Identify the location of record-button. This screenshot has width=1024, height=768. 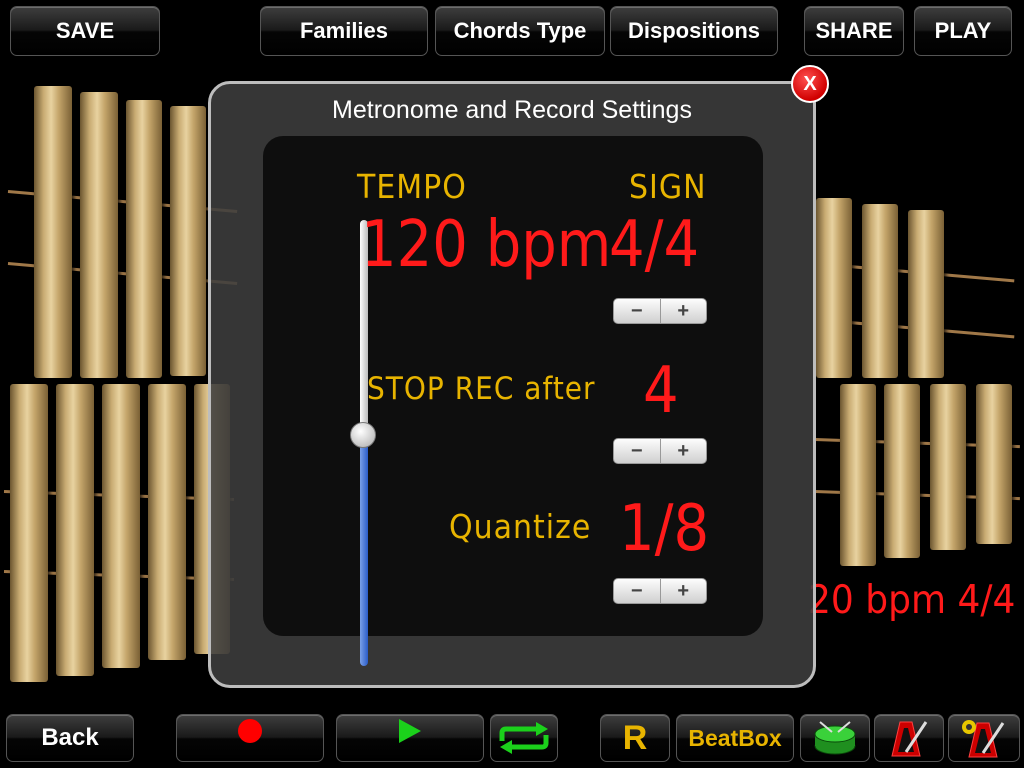
(250, 738).